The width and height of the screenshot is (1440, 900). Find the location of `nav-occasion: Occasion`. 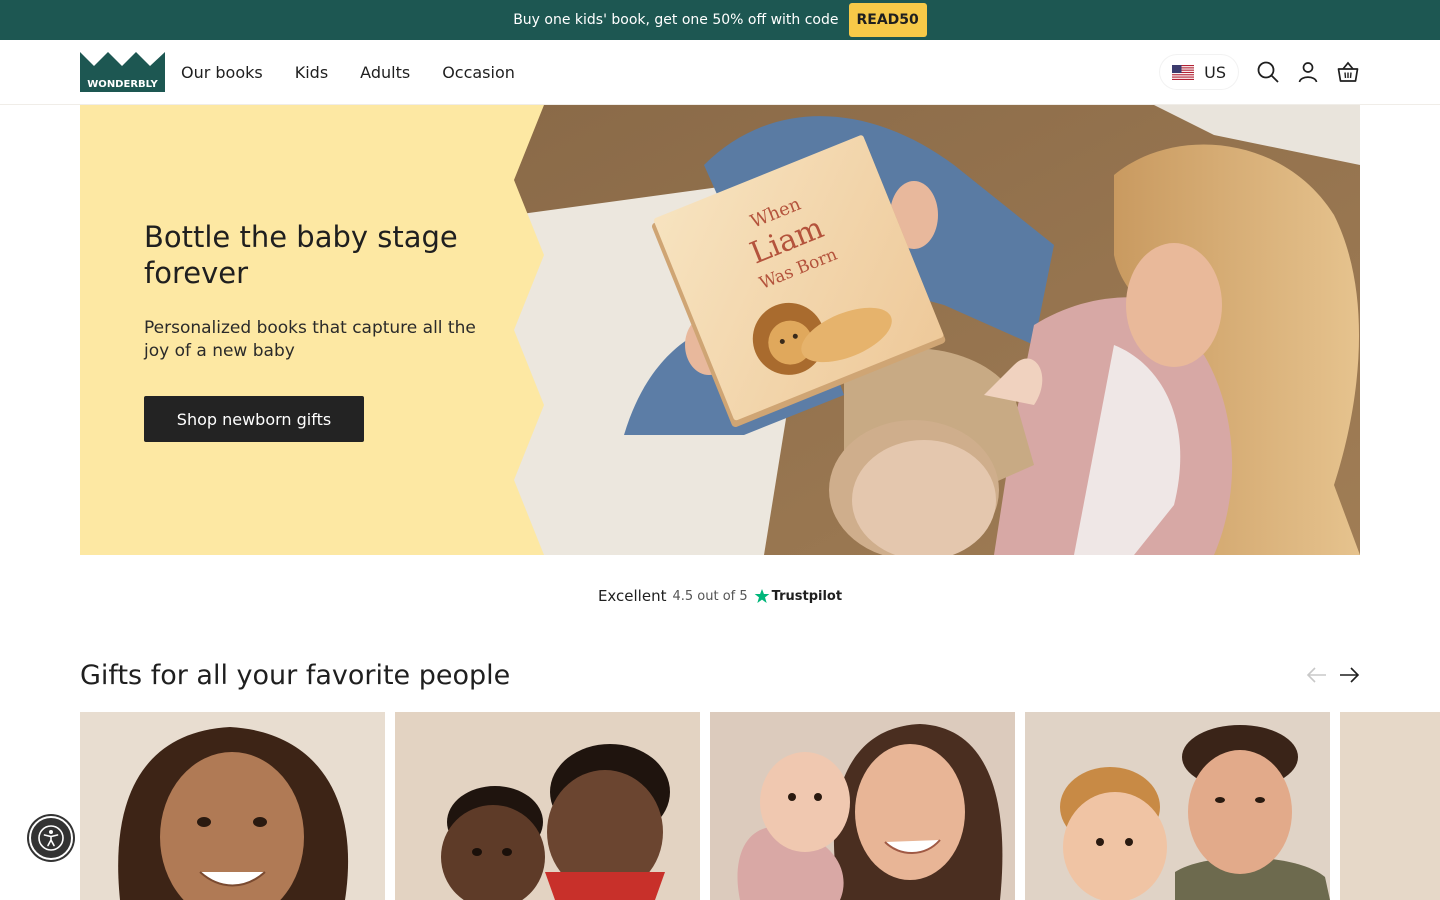

nav-occasion: Occasion is located at coordinates (478, 72).